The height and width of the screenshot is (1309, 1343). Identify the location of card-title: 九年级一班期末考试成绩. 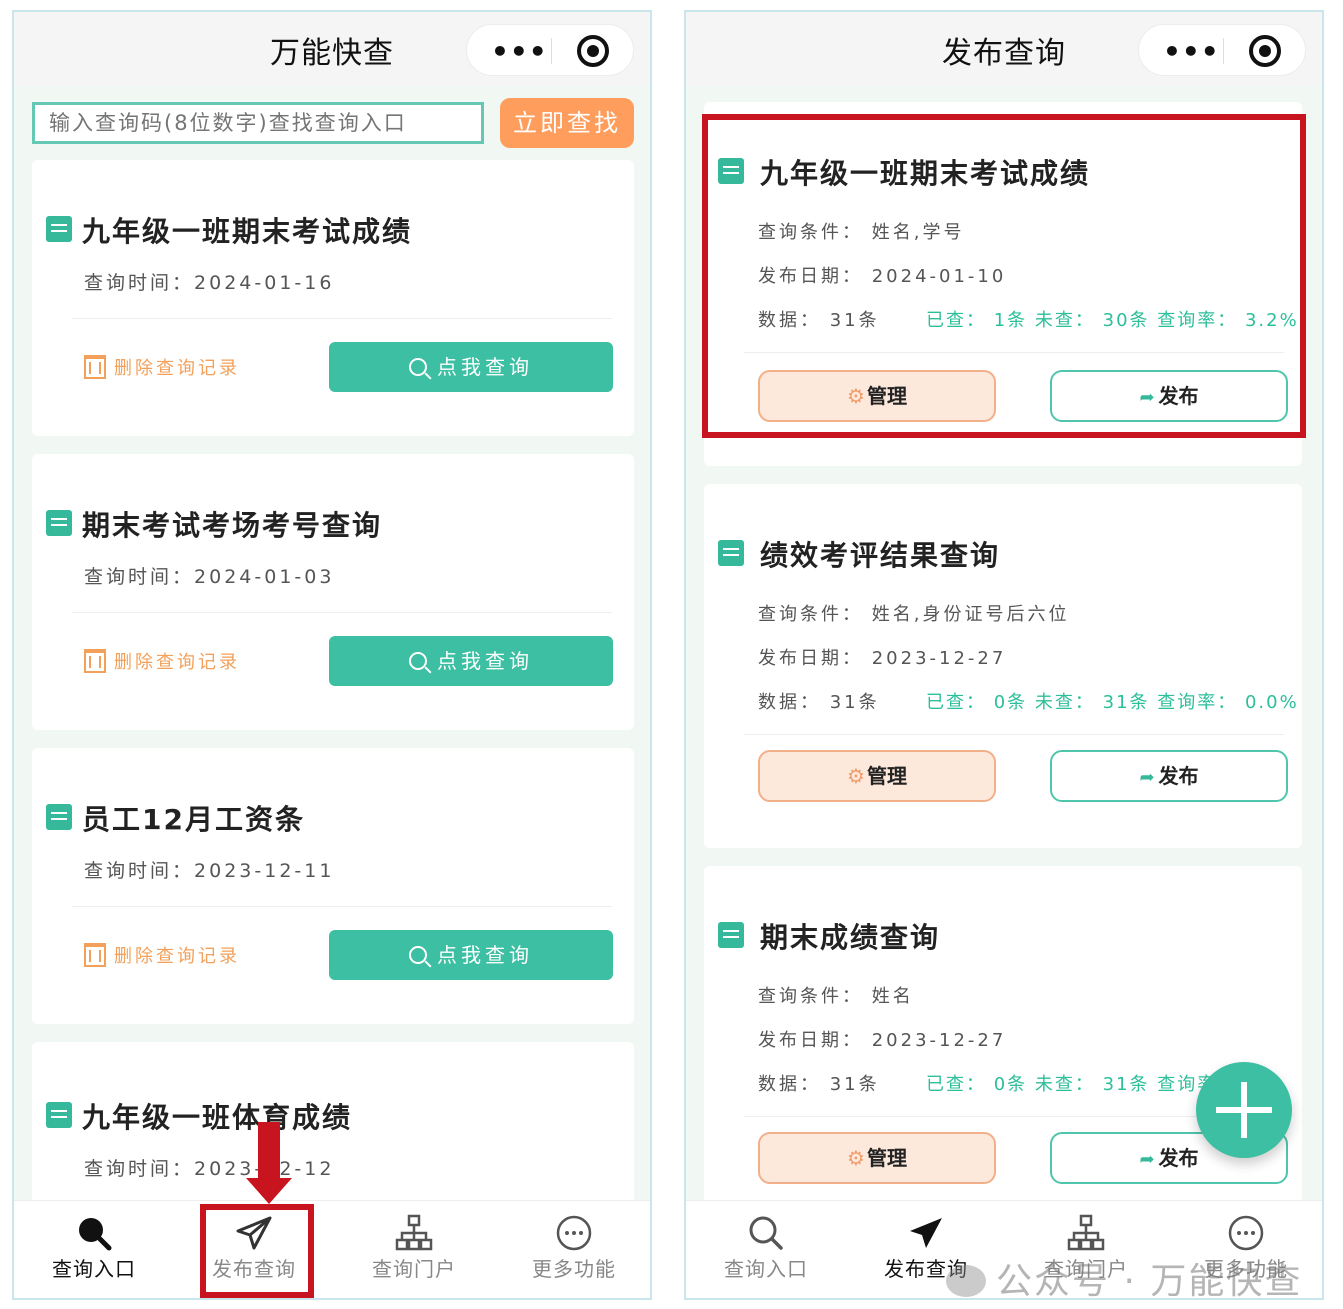
(247, 231).